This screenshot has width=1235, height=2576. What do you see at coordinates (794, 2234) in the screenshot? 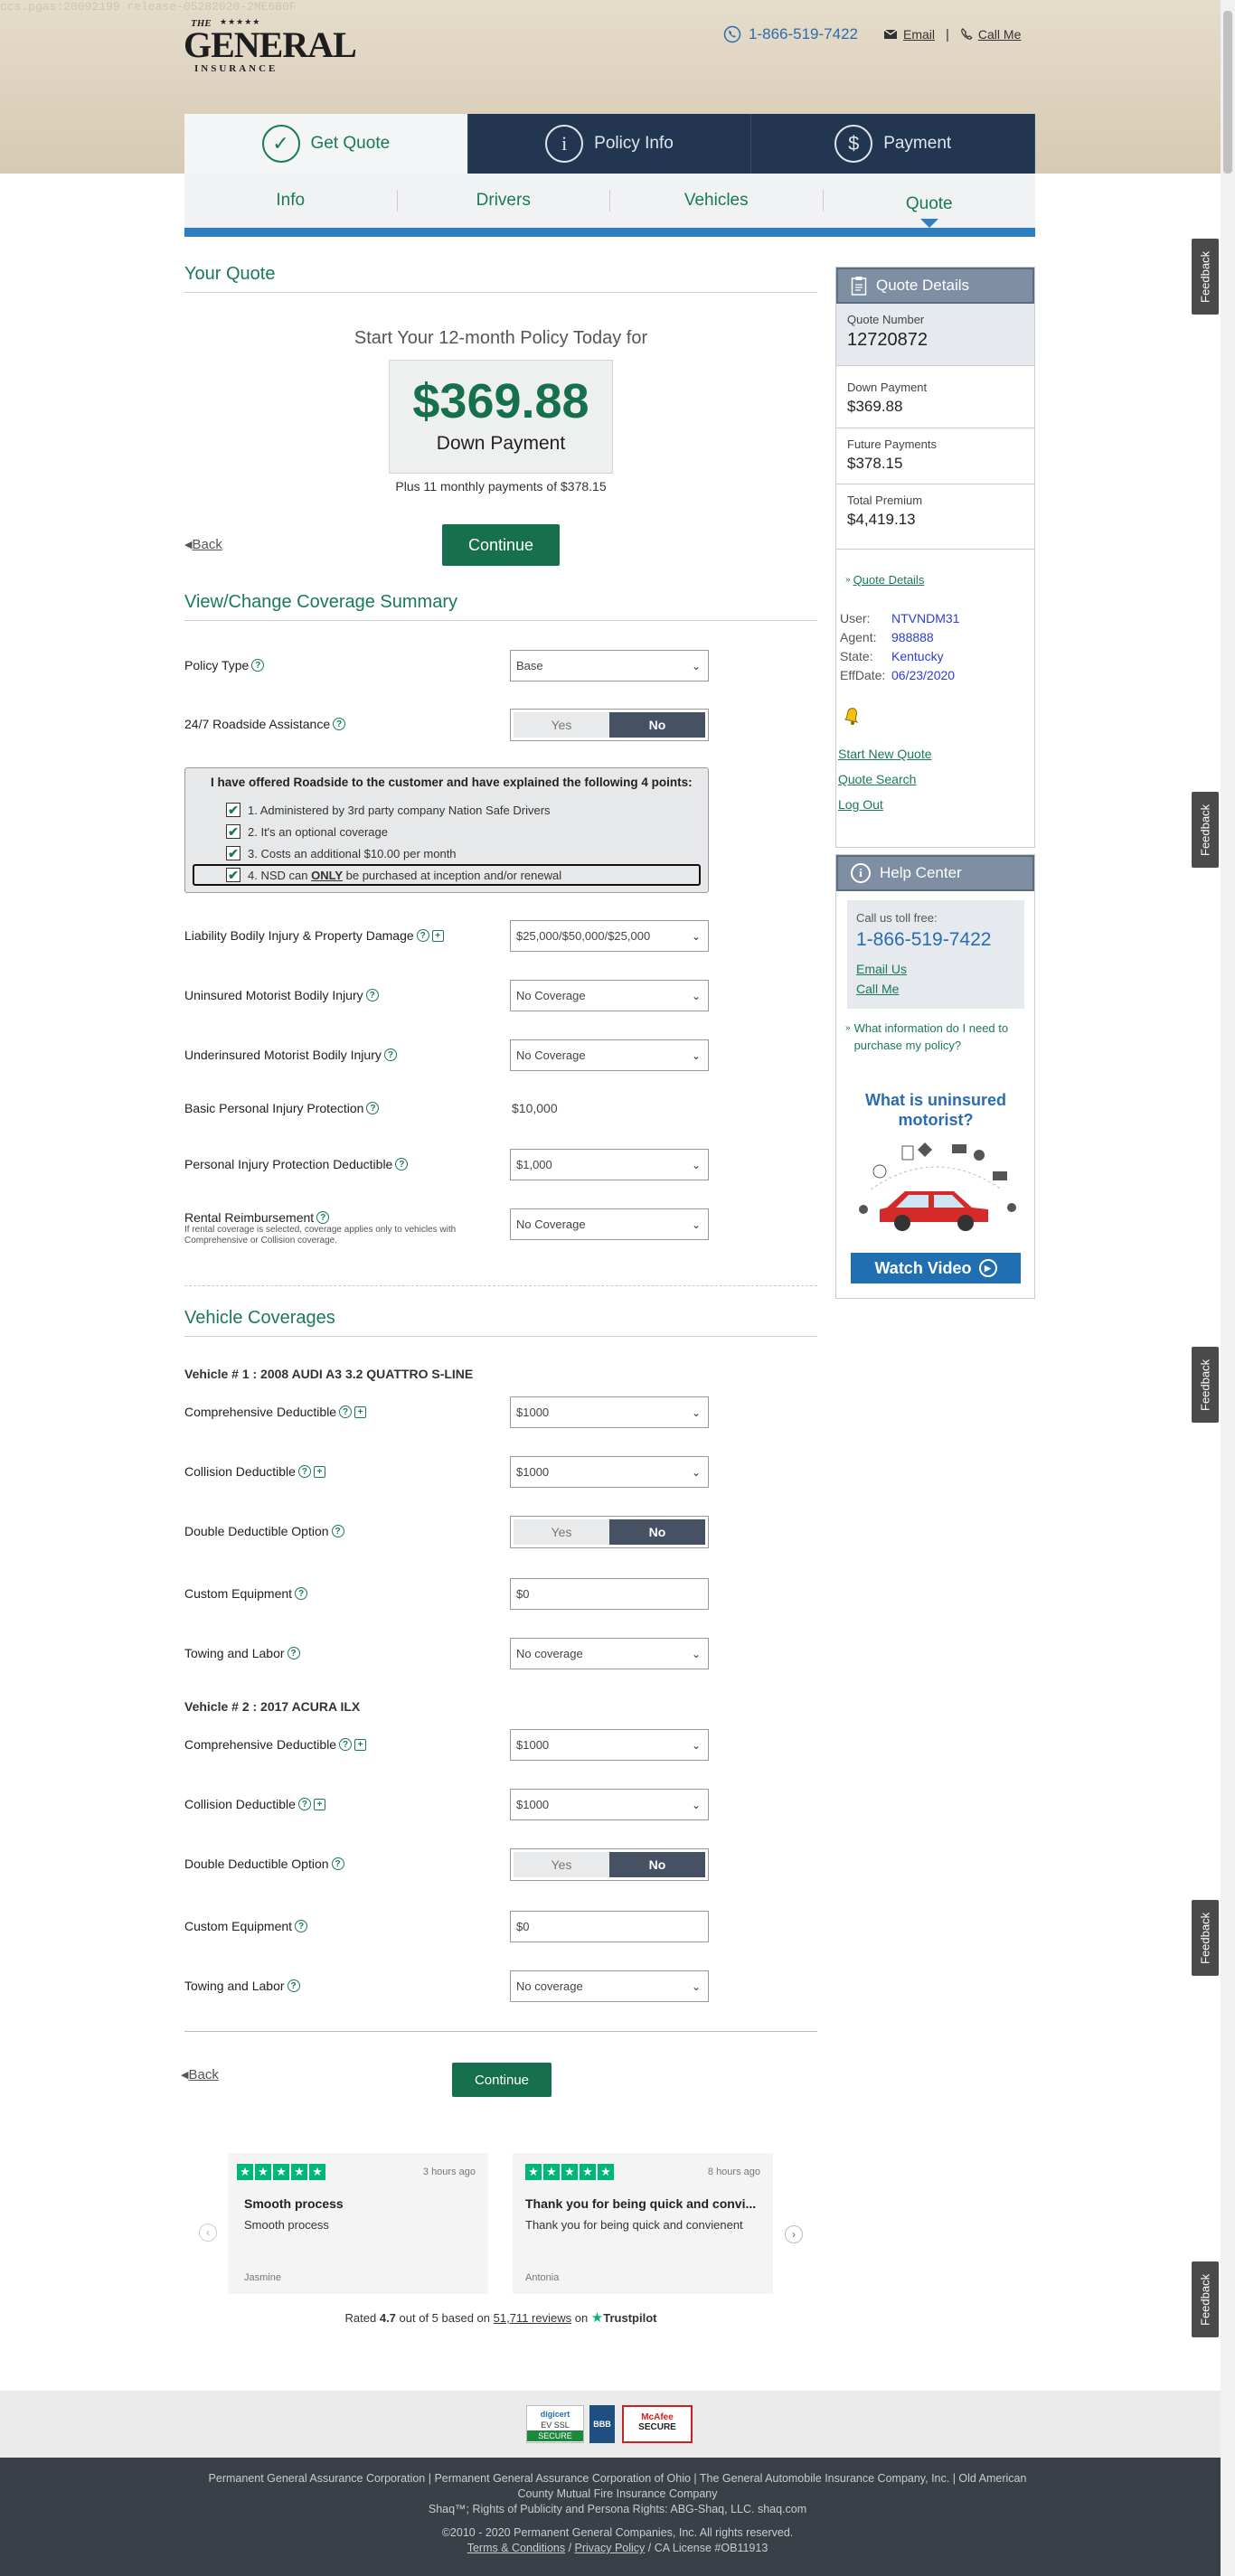
I see `carousel-next-icon: ›` at bounding box center [794, 2234].